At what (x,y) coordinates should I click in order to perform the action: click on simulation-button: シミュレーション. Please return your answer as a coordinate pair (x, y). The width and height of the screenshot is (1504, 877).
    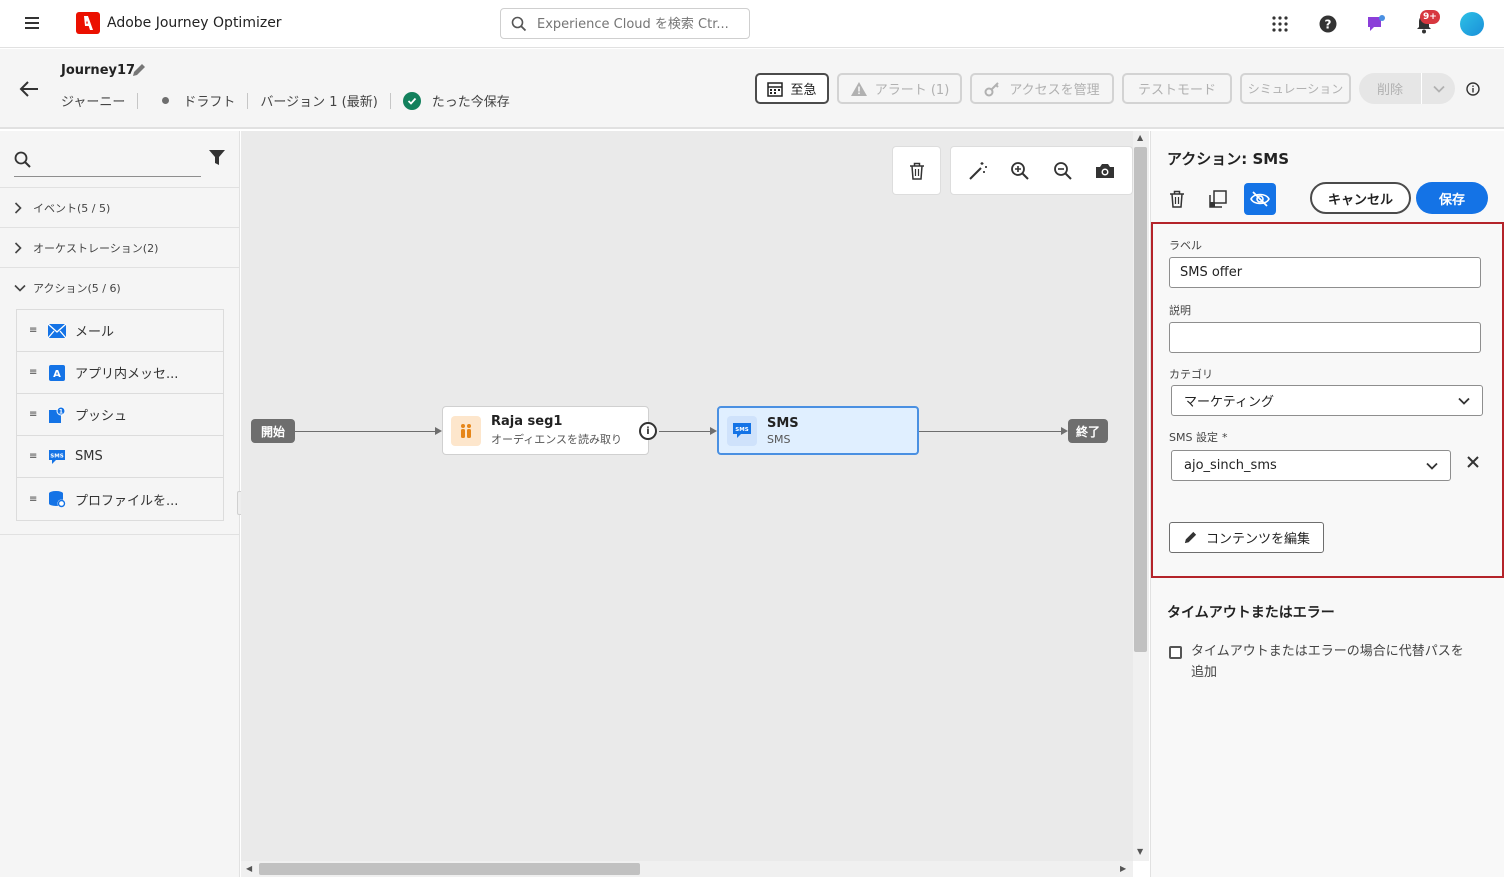
    Looking at the image, I should click on (1295, 88).